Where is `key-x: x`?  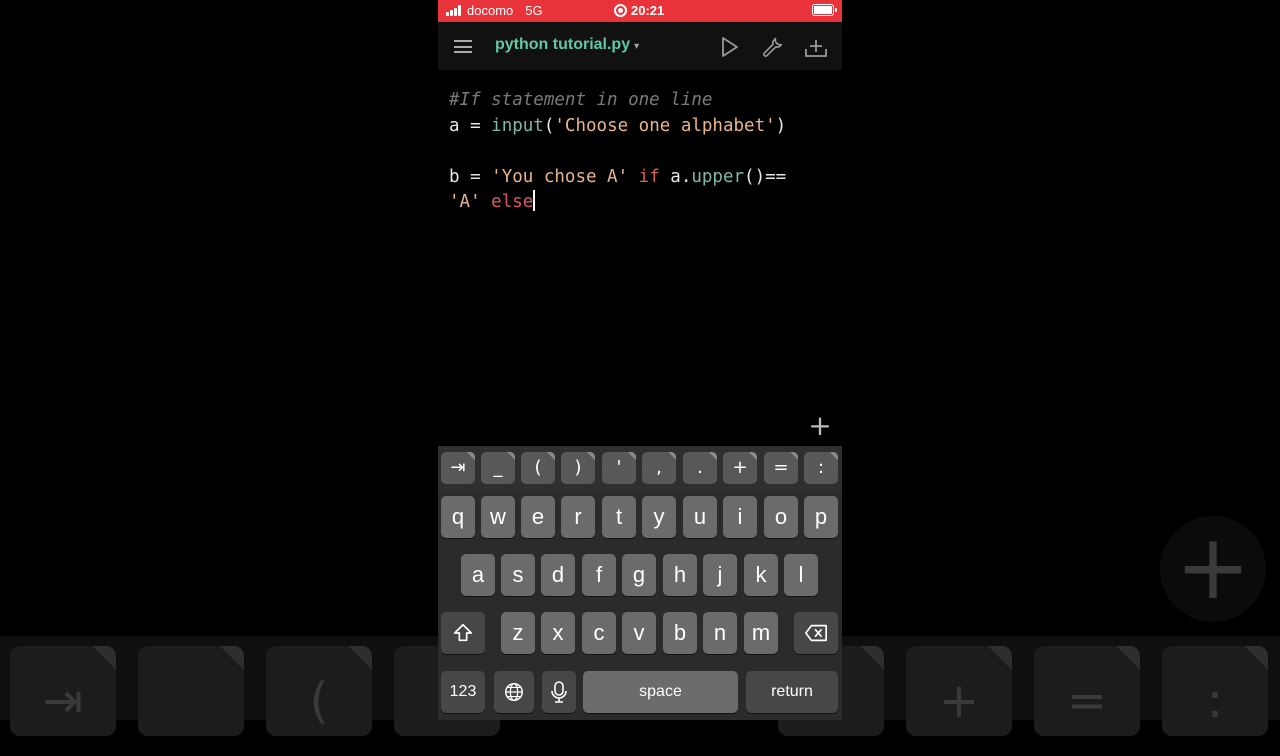
key-x: x is located at coordinates (558, 633).